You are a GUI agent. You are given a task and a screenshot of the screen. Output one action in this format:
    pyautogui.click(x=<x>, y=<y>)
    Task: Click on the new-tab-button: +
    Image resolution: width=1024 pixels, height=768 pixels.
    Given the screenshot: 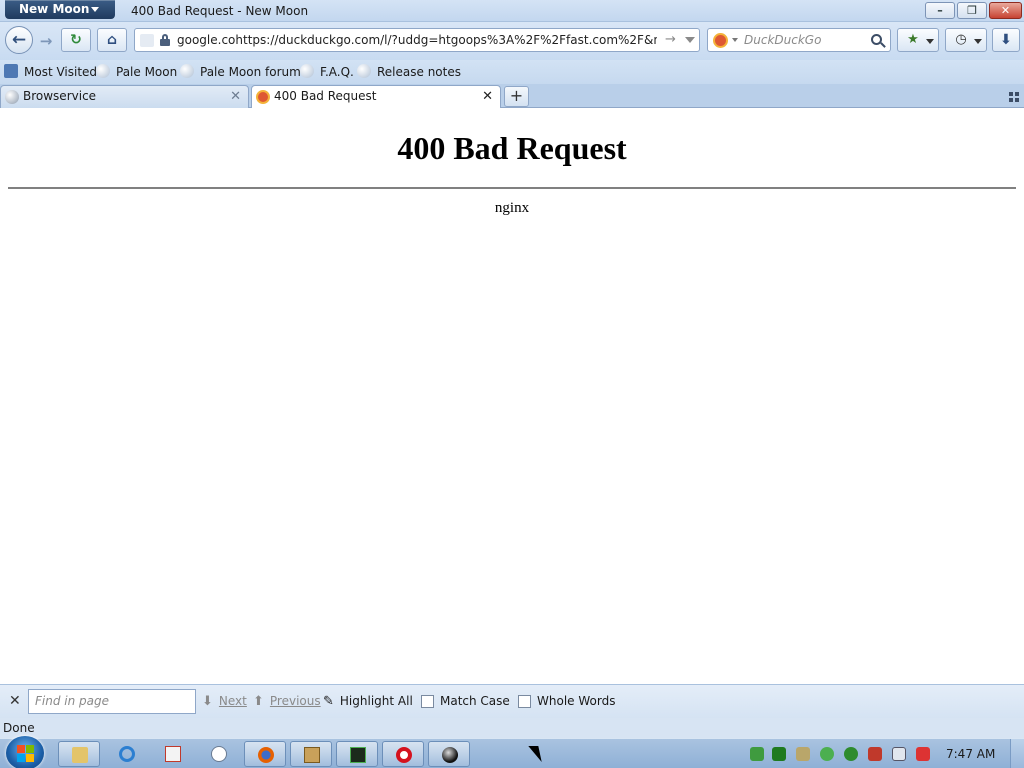 What is the action you would take?
    pyautogui.click(x=516, y=96)
    